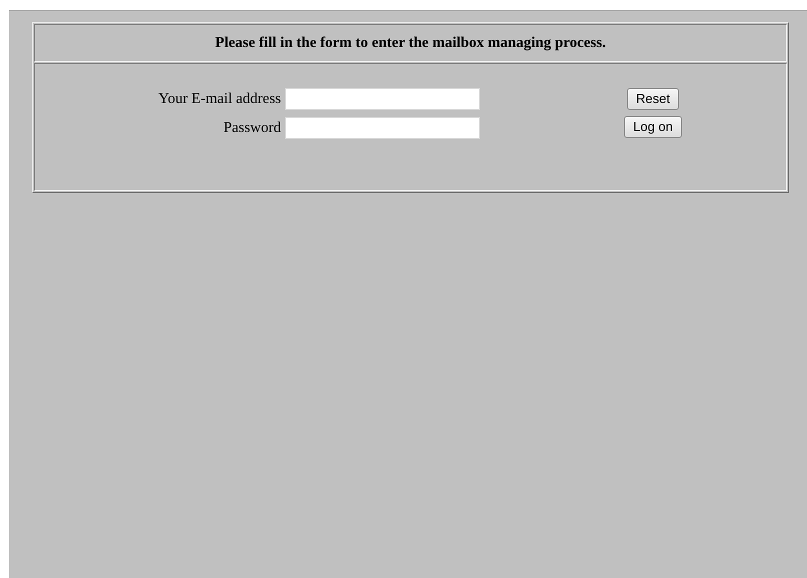  I want to click on field-label: Password, so click(252, 128).